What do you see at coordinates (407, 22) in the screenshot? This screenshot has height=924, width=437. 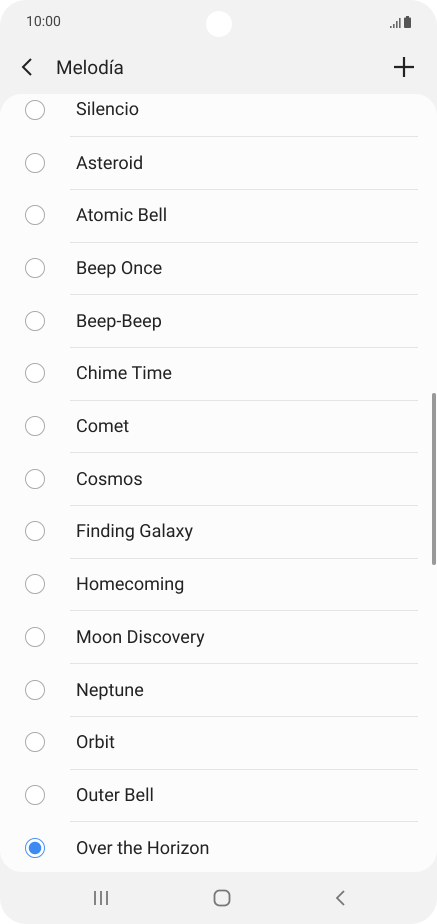 I see `battery-icon` at bounding box center [407, 22].